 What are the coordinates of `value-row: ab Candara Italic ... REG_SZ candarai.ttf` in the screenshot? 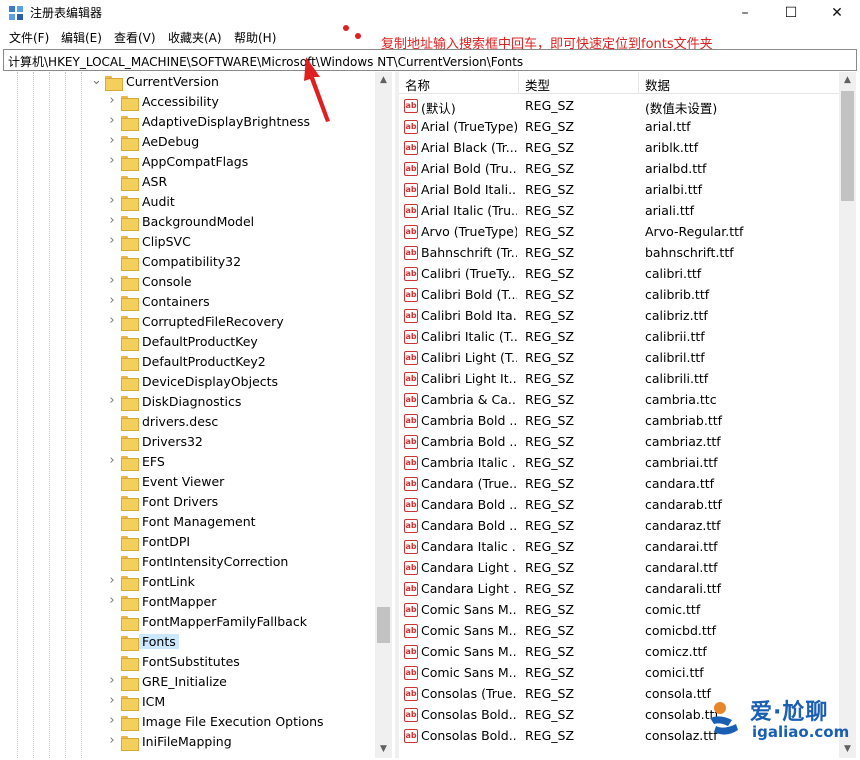 It's located at (619, 547).